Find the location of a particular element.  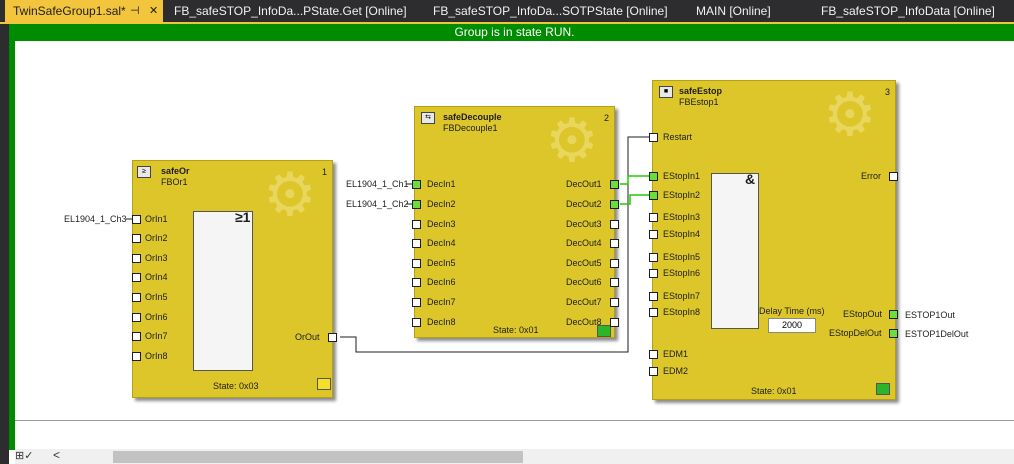

pin-label-orin7: OrIn7 is located at coordinates (156, 336).